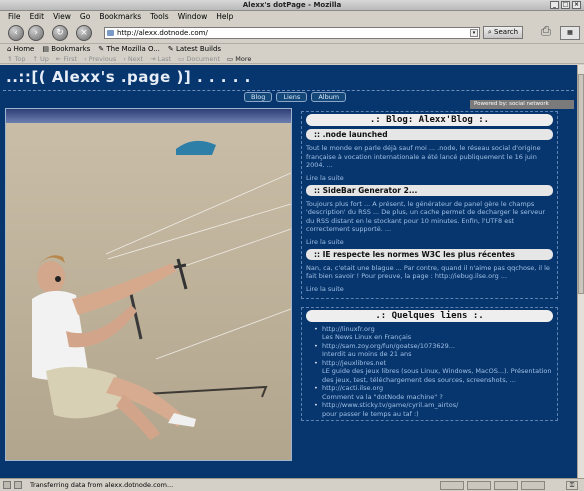  What do you see at coordinates (489, 32) in the screenshot?
I see `search-icon: ⌕` at bounding box center [489, 32].